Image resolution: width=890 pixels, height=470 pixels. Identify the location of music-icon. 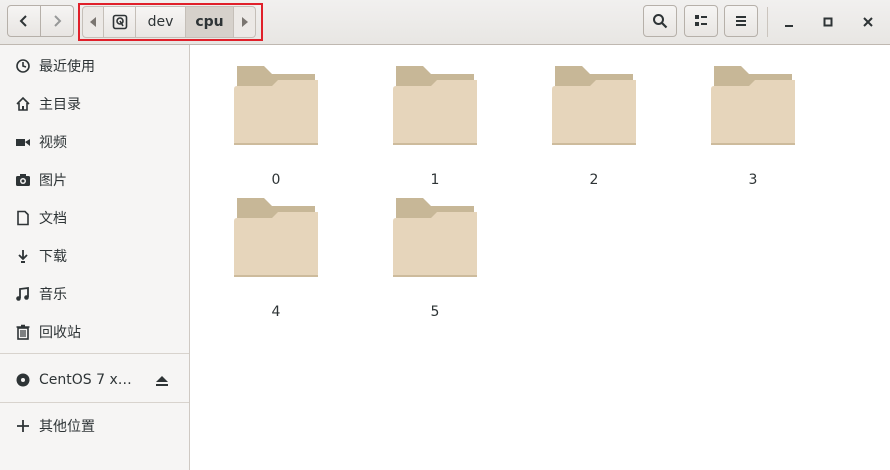
(23, 294).